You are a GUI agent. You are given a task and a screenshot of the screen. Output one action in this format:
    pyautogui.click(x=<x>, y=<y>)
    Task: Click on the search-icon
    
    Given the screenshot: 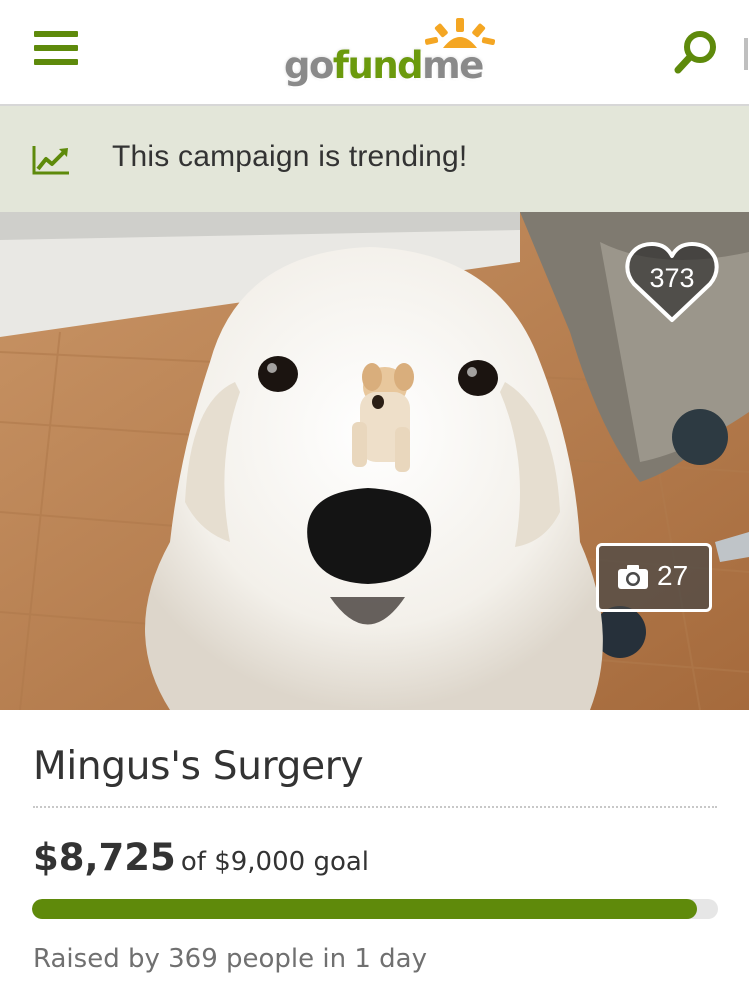 What is the action you would take?
    pyautogui.click(x=696, y=52)
    